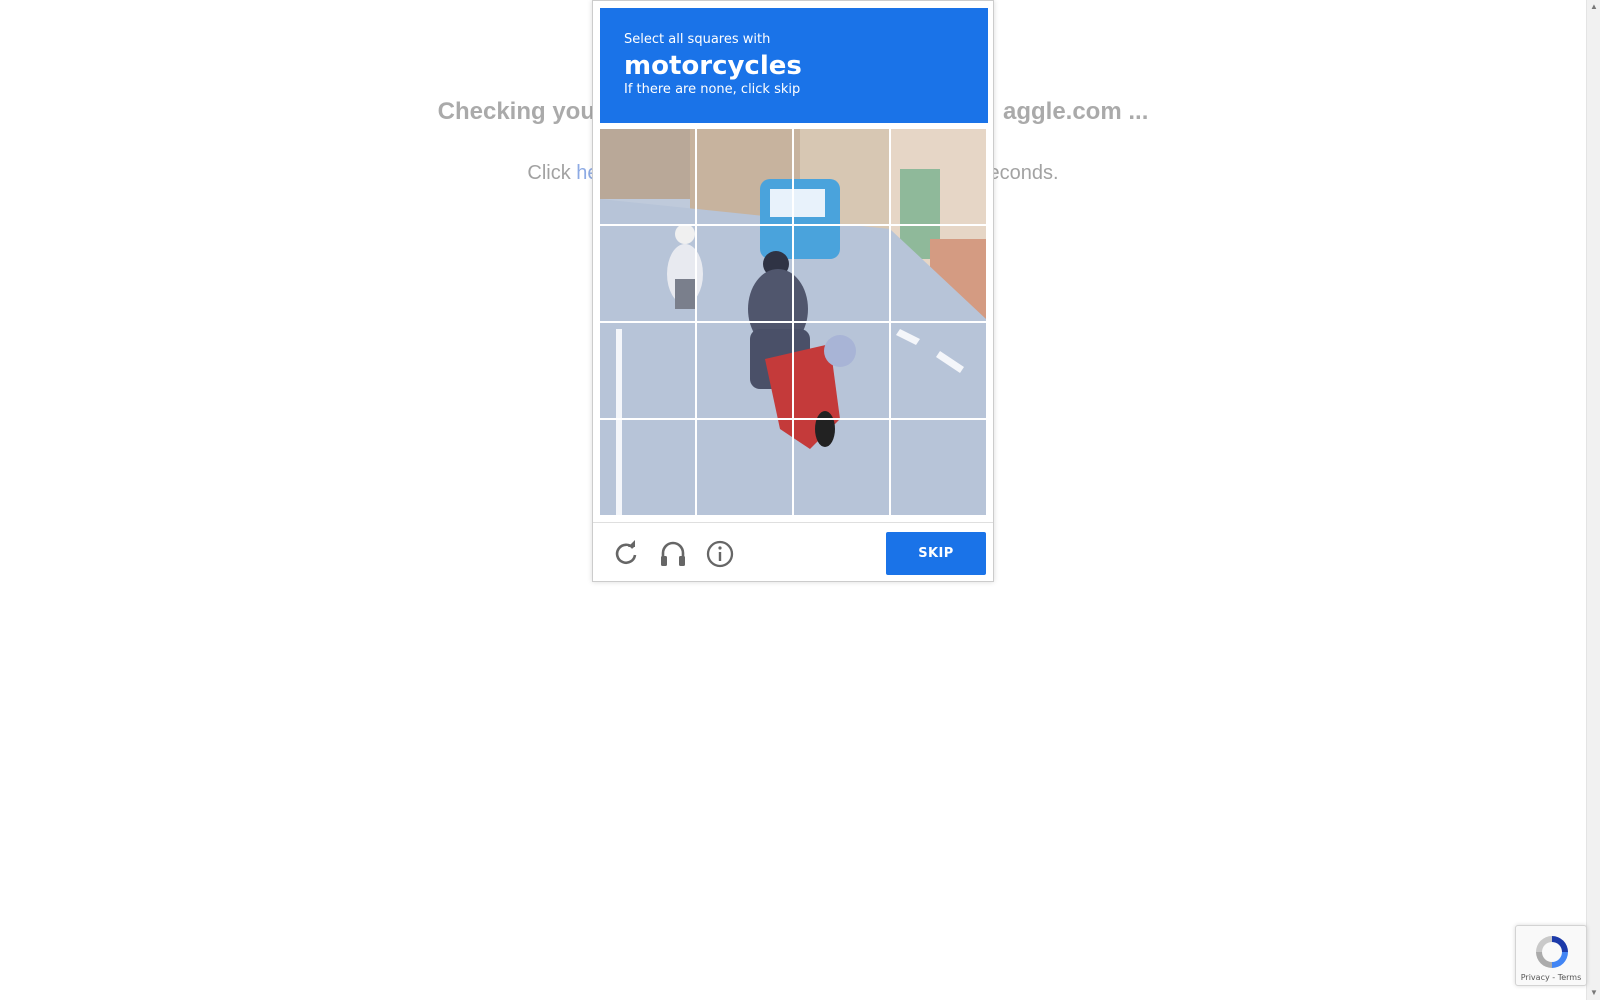 The image size is (1600, 1000). I want to click on page-scrollbar: ▲ ▼, so click(1593, 500).